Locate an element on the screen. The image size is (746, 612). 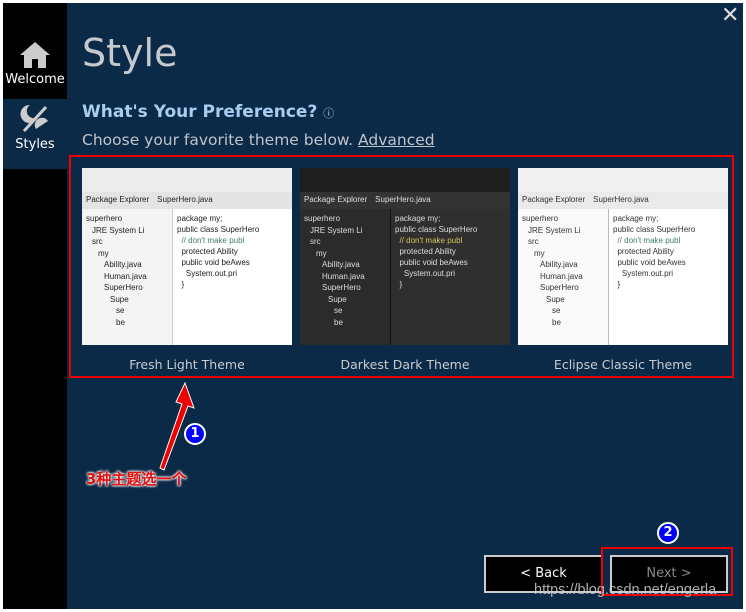
annotation-marker-2: 2 is located at coordinates (668, 533).